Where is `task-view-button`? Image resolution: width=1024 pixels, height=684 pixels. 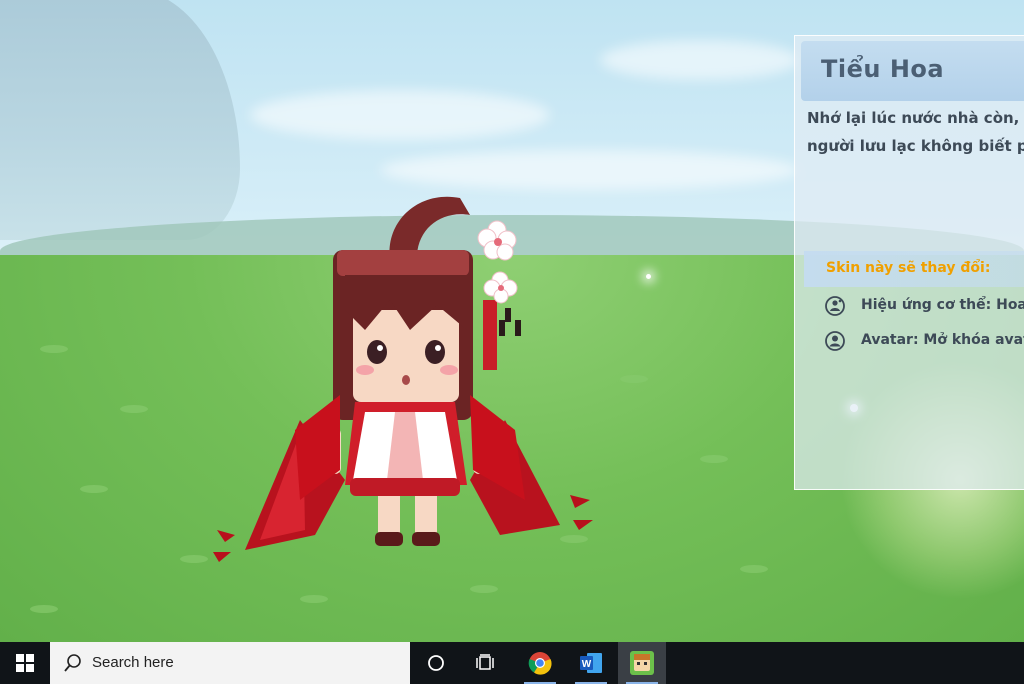 task-view-button is located at coordinates (485, 663).